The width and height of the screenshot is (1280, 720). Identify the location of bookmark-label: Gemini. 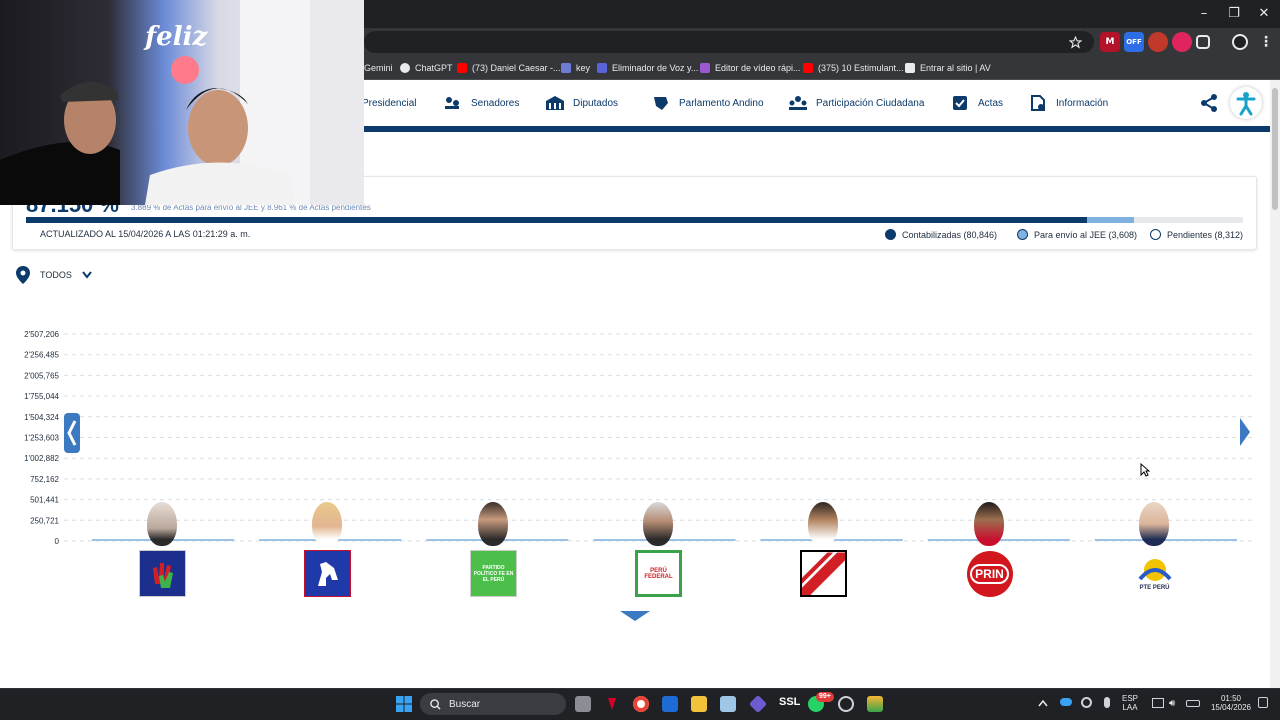
(378, 68).